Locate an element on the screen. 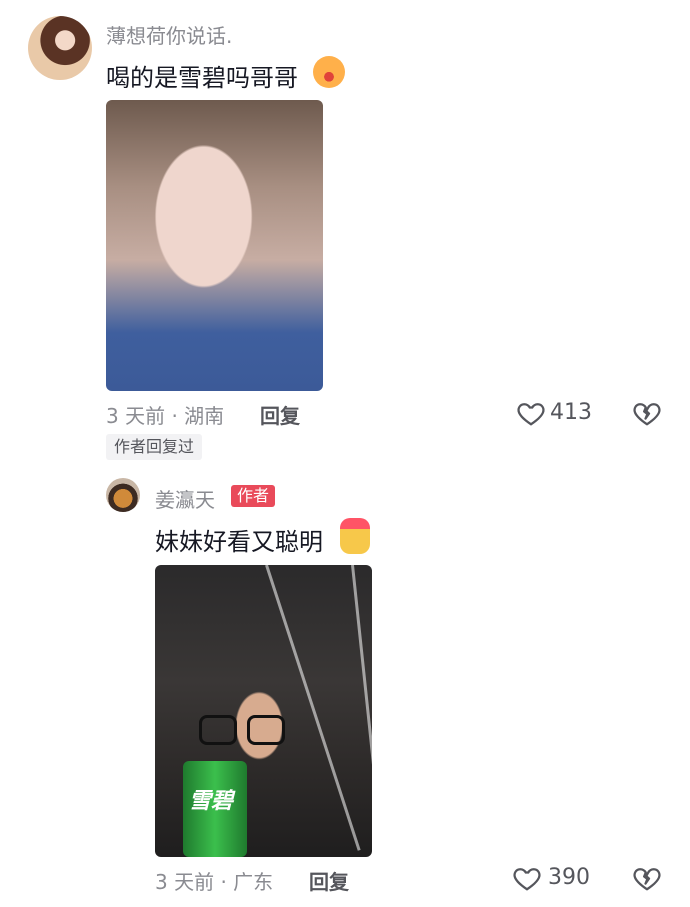 Image resolution: width=690 pixels, height=907 pixels. comment-time-location: 3 天前 · 湖南 is located at coordinates (165, 416).